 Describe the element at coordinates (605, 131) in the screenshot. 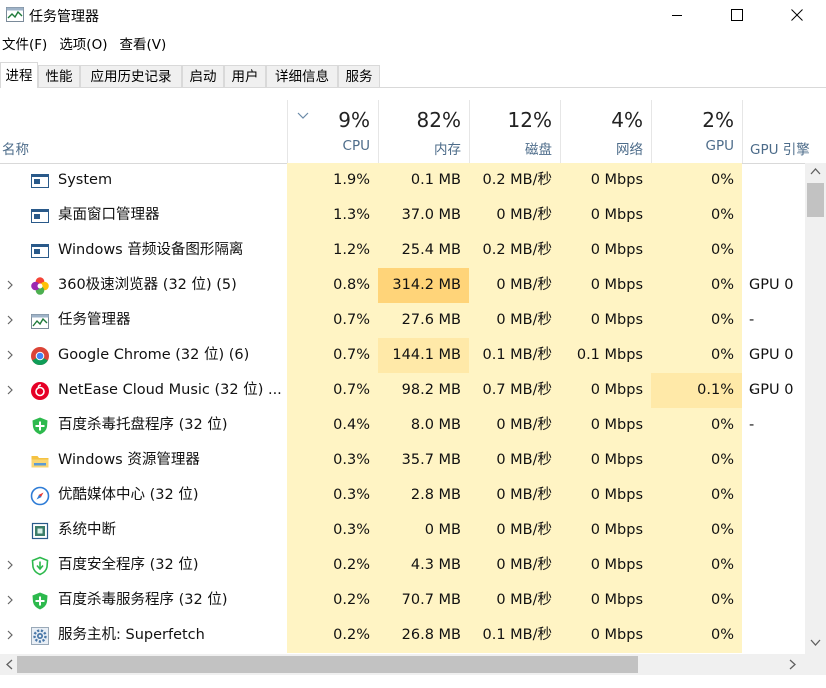

I see `column-network: 4% 网络` at that location.